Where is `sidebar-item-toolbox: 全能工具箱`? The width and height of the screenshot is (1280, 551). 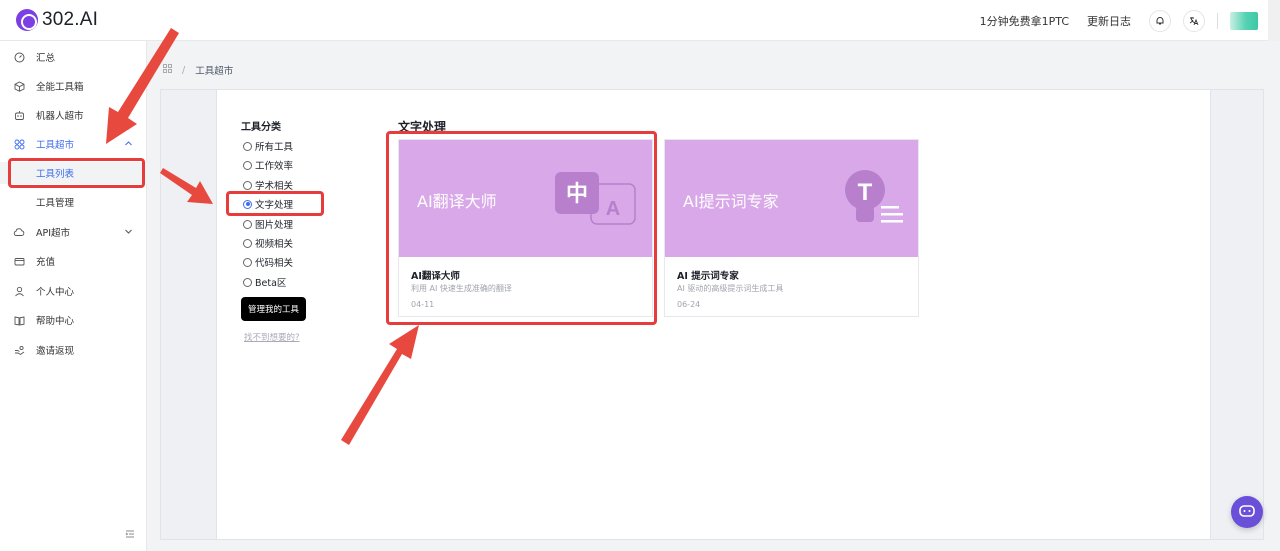
sidebar-item-toolbox: 全能工具箱 is located at coordinates (73, 86).